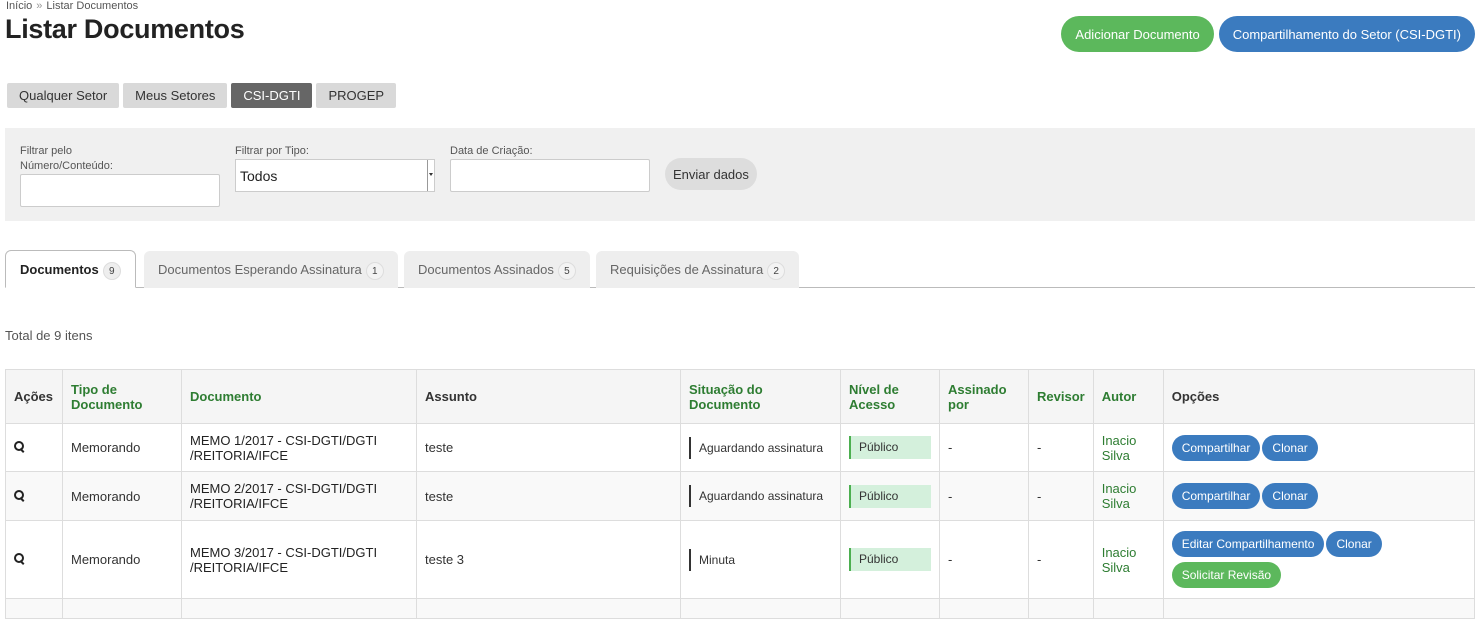 This screenshot has width=1479, height=619. I want to click on sector-tab-progep: PROGEP, so click(356, 95).